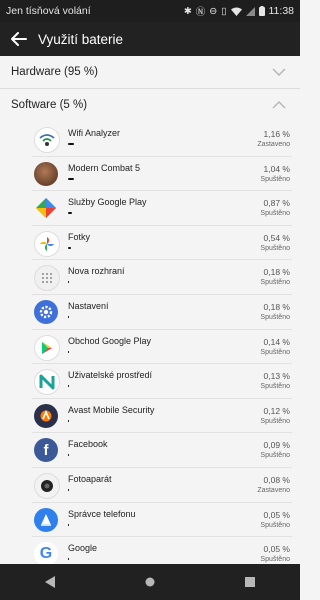 The height and width of the screenshot is (600, 320). Describe the element at coordinates (150, 72) in the screenshot. I see `hardware-section-header: Hardware (95 %)` at that location.